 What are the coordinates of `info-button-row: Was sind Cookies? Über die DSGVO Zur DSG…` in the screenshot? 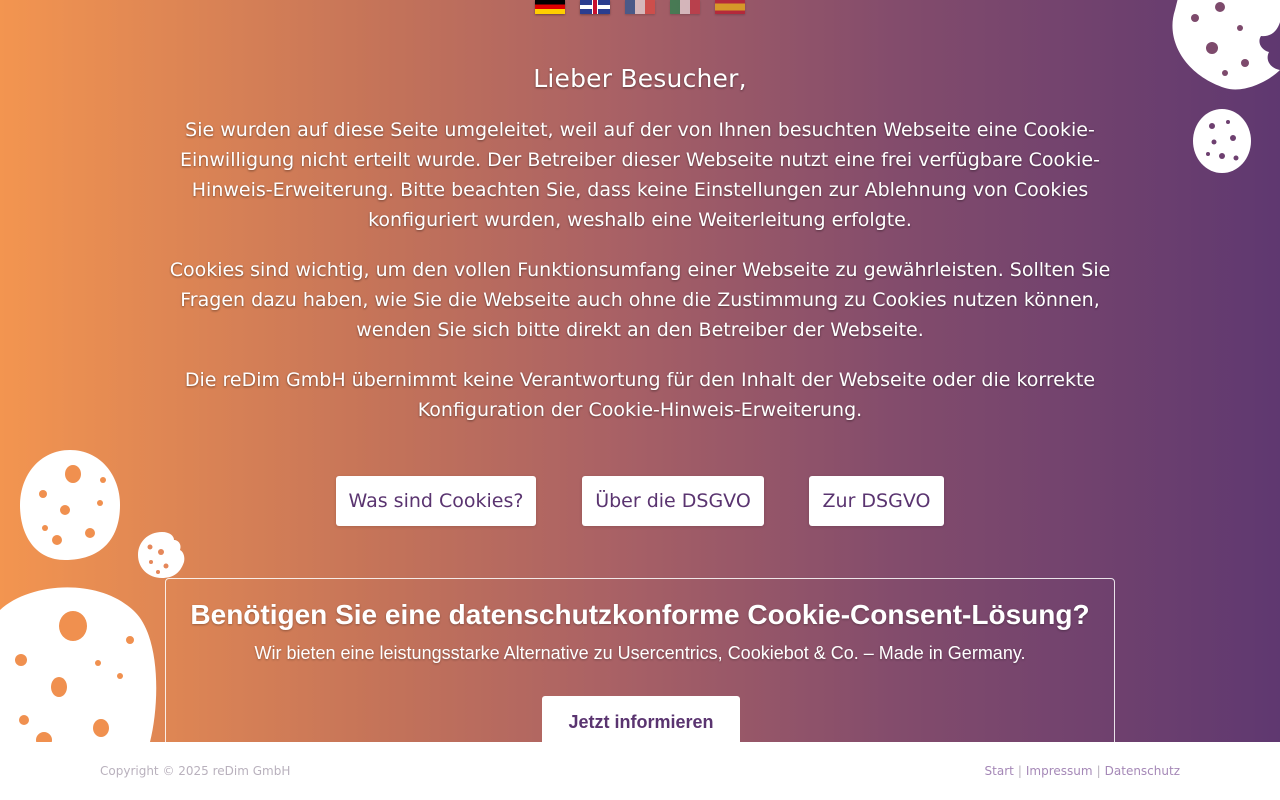 It's located at (640, 501).